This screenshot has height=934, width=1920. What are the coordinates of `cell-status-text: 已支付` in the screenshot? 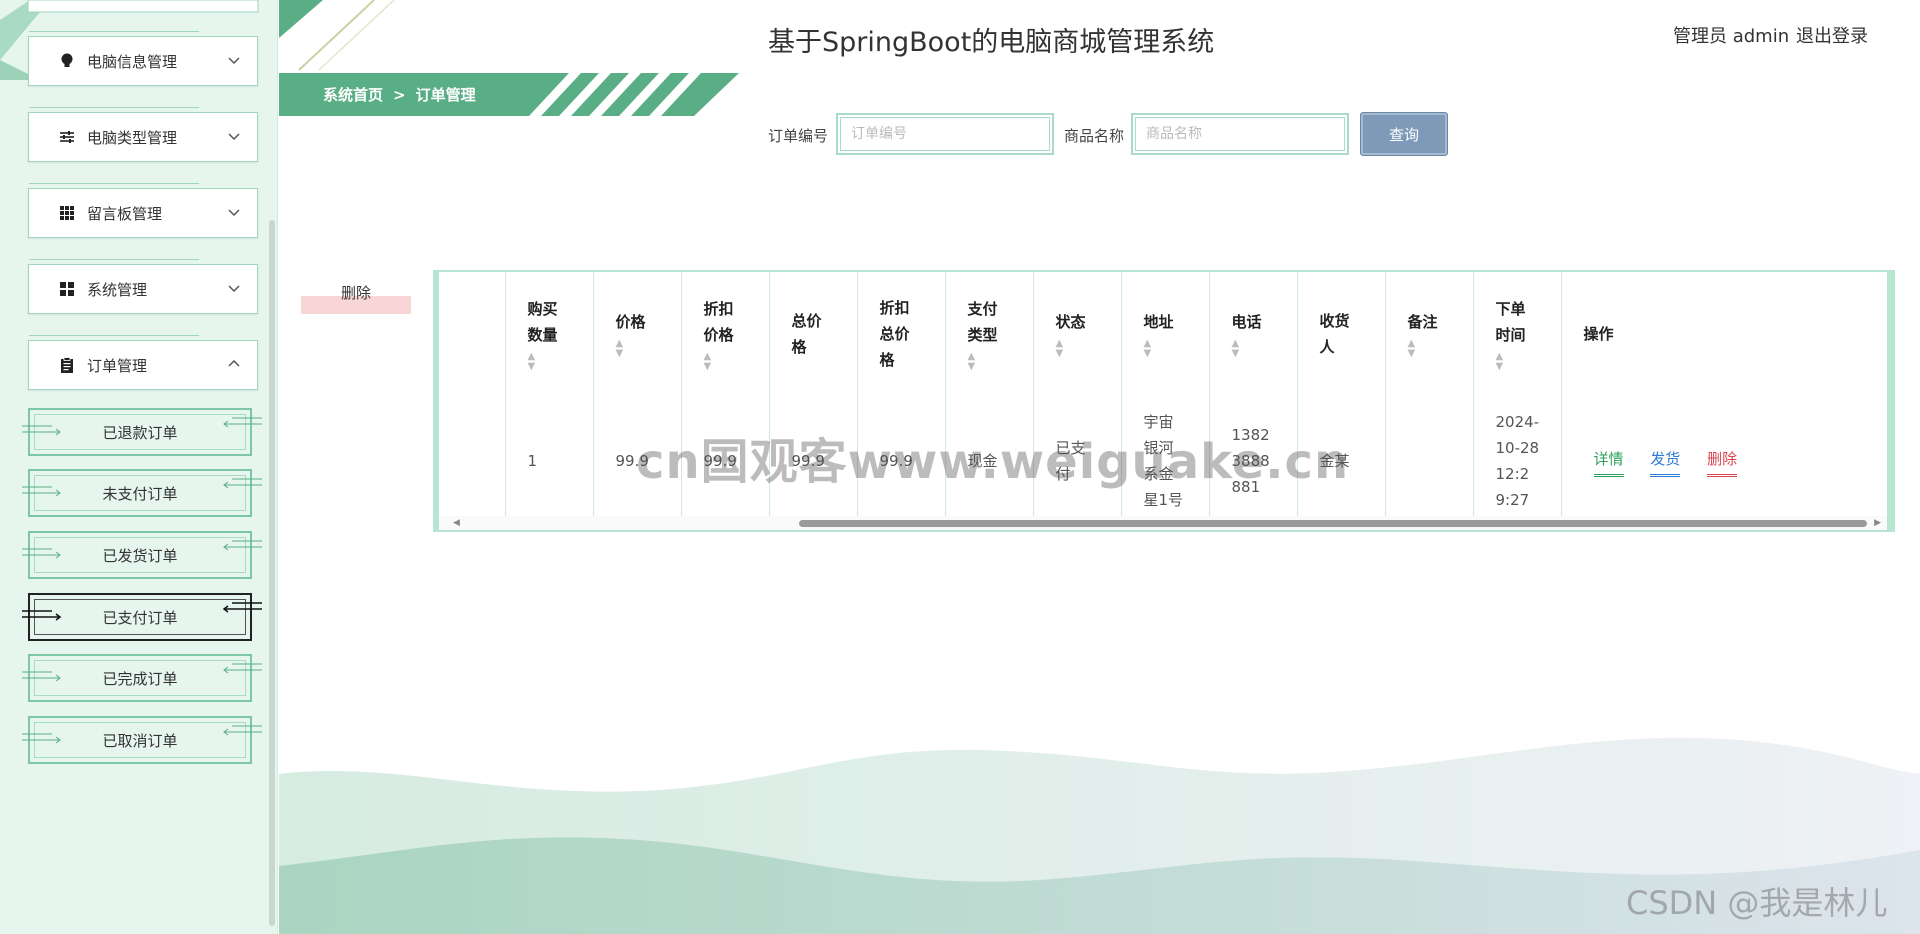 It's located at (1070, 461).